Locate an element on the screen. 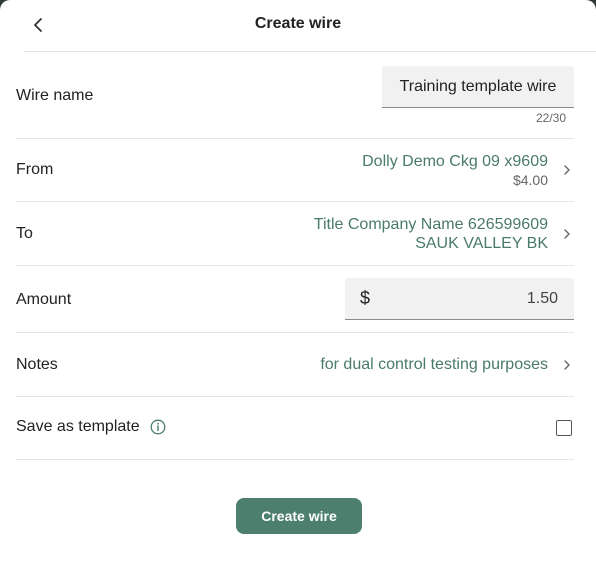 The height and width of the screenshot is (566, 596). create-wire-button: Create wire is located at coordinates (299, 516).